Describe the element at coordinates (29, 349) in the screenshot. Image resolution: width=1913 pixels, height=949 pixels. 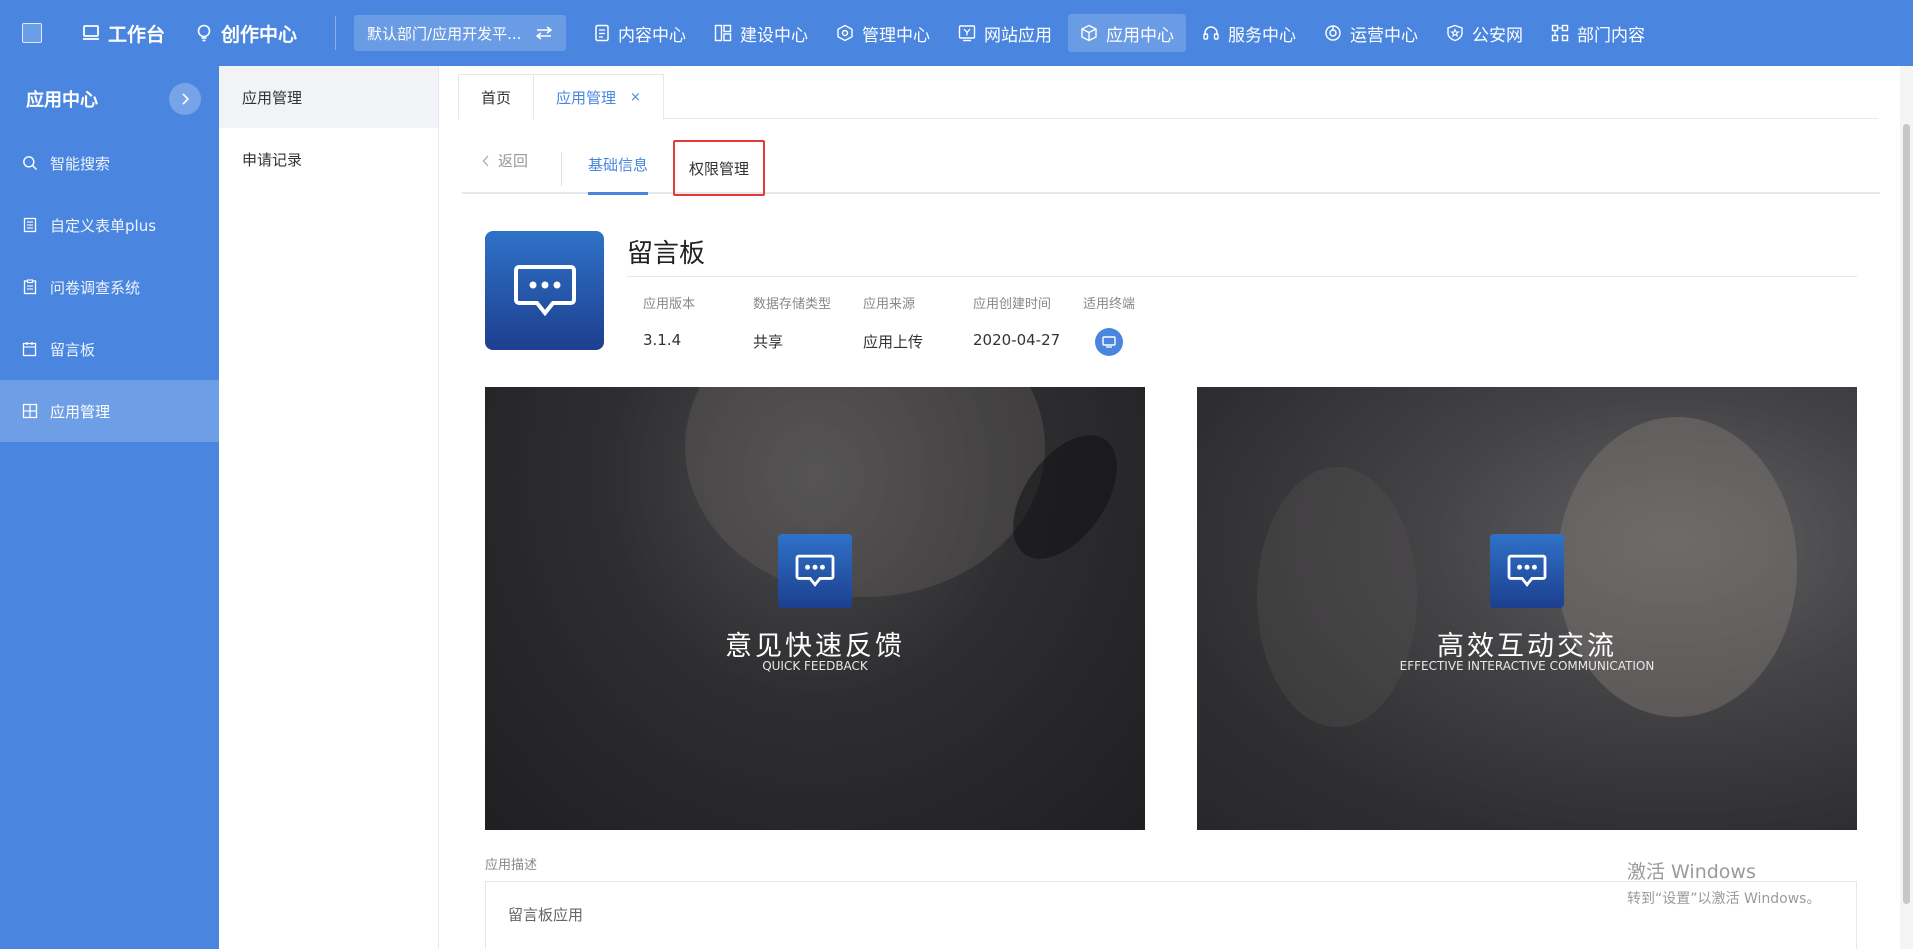
I see `calendar-edit-icon` at that location.